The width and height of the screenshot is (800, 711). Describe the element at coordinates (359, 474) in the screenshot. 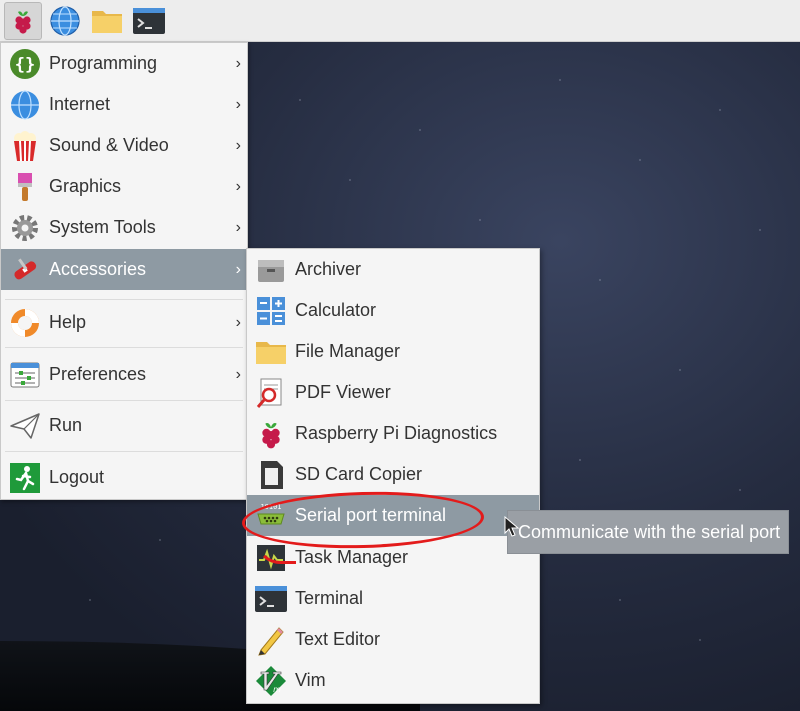

I see `submenu-item-label: SD Card Copier` at that location.